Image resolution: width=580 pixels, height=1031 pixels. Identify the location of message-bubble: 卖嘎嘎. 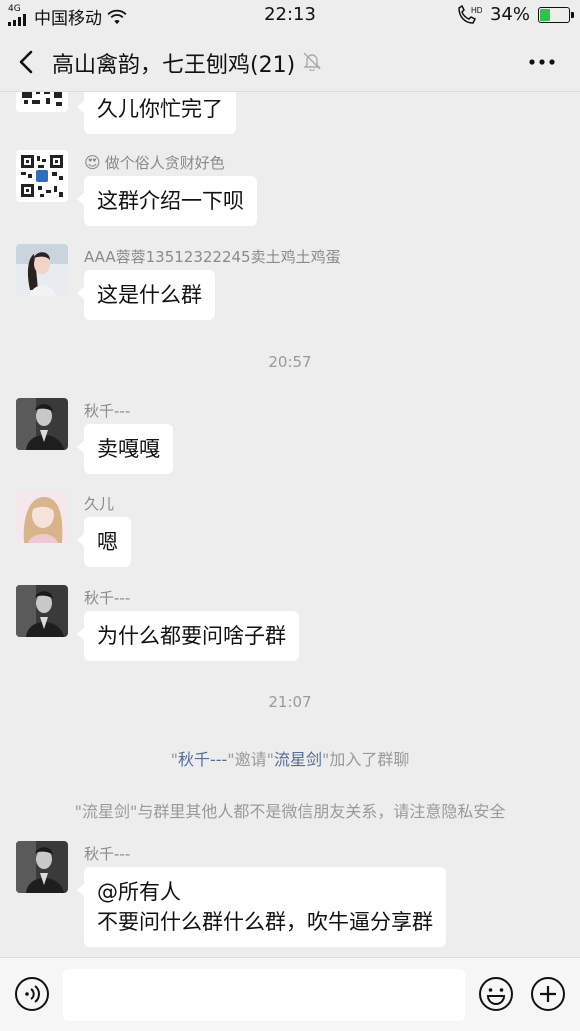
(125, 449).